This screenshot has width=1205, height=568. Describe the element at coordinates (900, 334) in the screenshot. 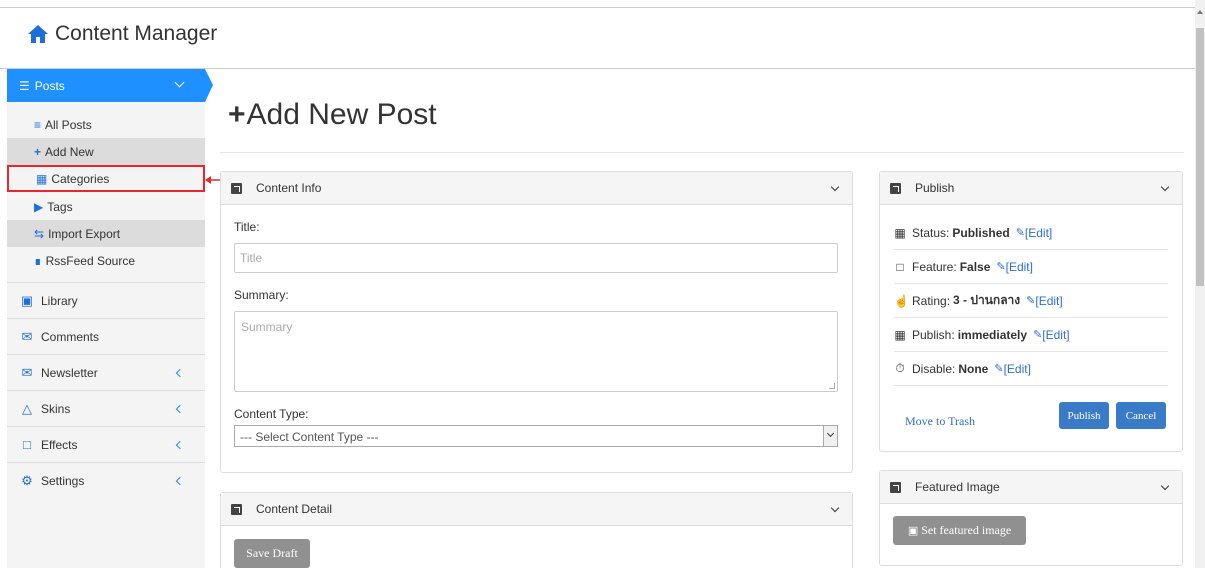

I see `calendar-icon: ▦` at that location.